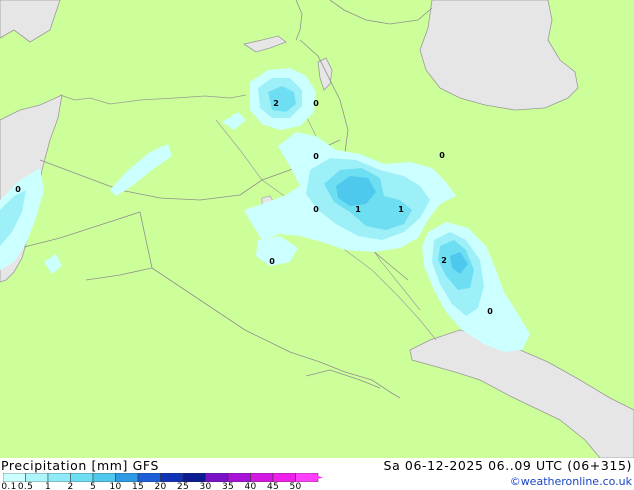 This screenshot has width=634, height=490. I want to click on product-title: Precipitation [mm] GFS, so click(80, 465).